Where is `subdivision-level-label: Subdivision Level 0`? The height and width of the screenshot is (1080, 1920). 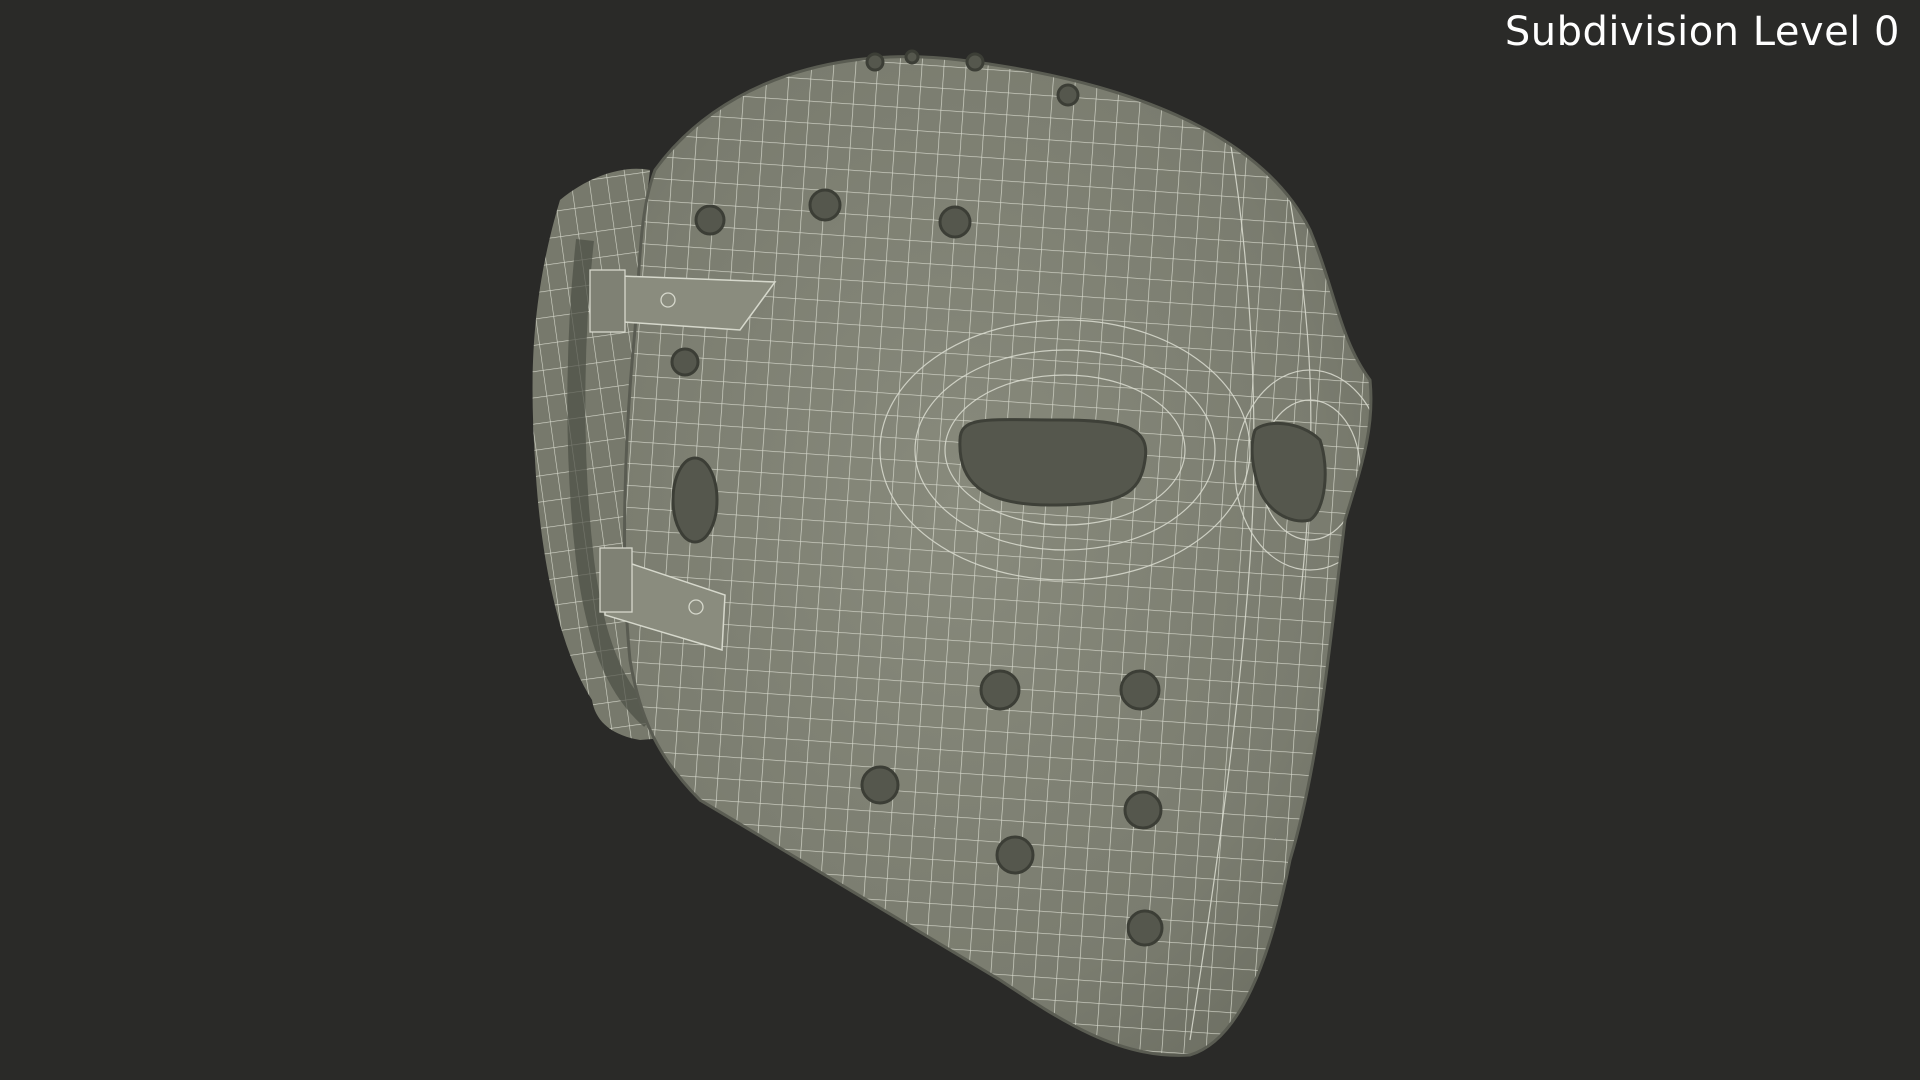
subdivision-level-label: Subdivision Level 0 is located at coordinates (1702, 32).